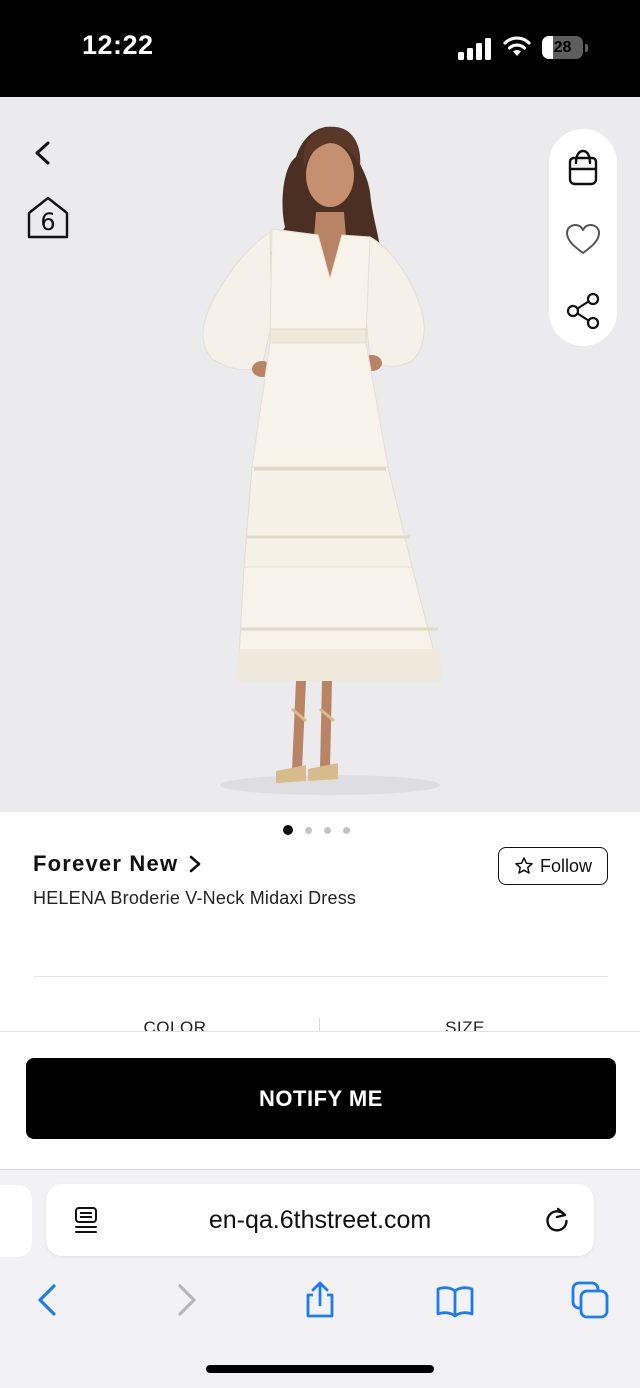 The width and height of the screenshot is (640, 1388). I want to click on battery-icon: 28, so click(565, 47).